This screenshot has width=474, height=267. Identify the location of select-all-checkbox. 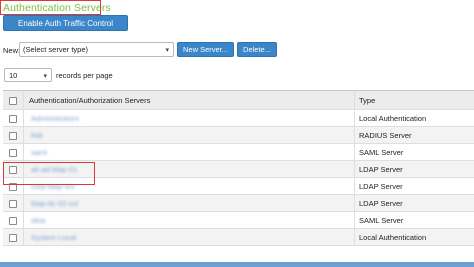
(13, 101).